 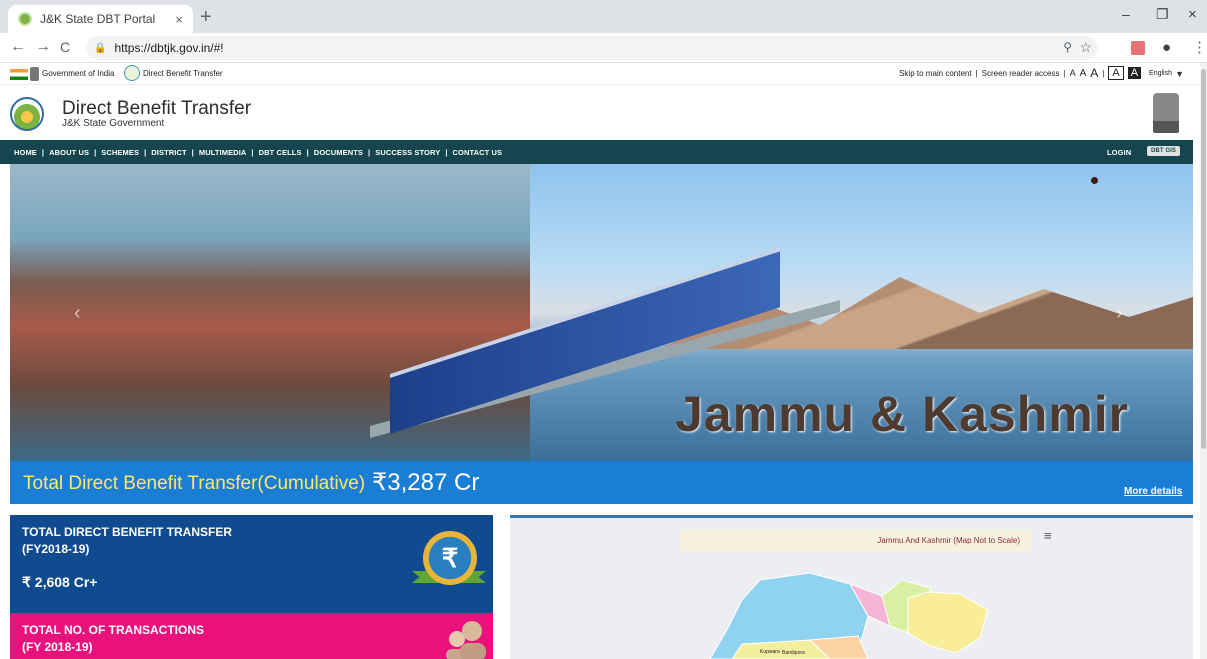 What do you see at coordinates (1166, 113) in the screenshot?
I see `state-emblem-icon` at bounding box center [1166, 113].